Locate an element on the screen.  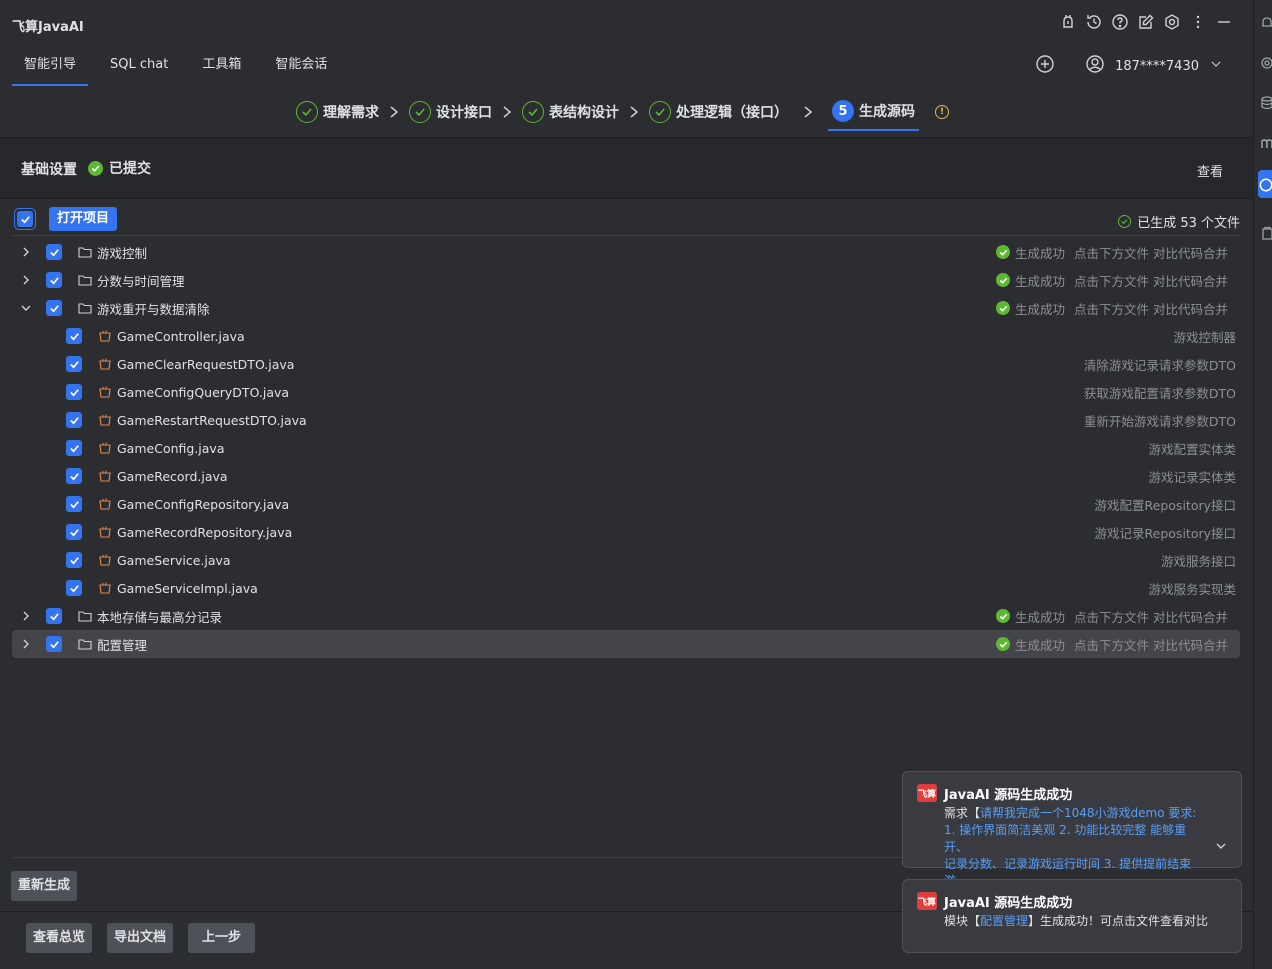
minimize-icon is located at coordinates (1224, 22).